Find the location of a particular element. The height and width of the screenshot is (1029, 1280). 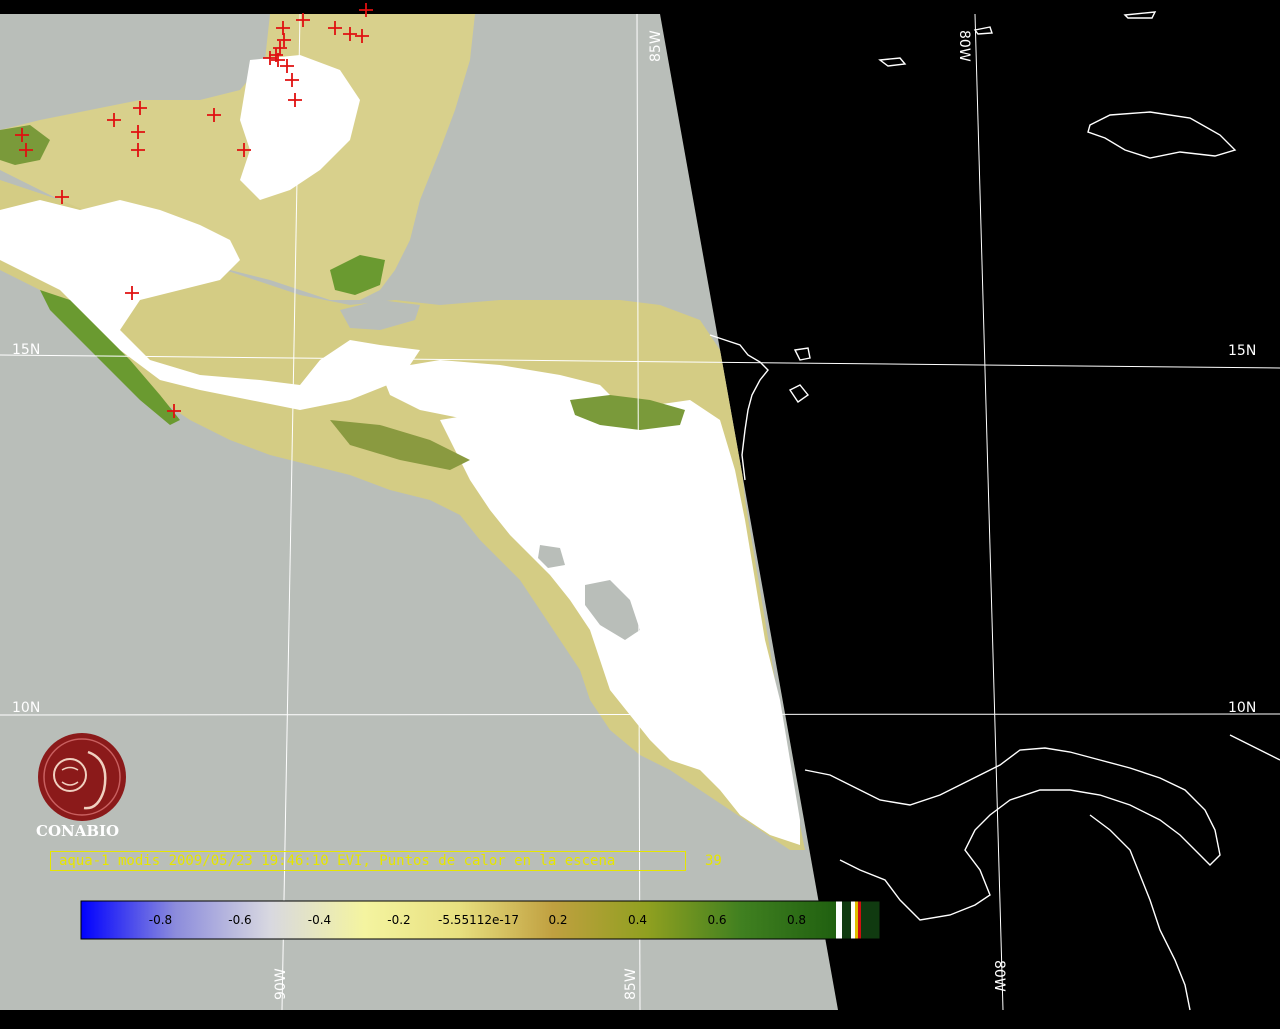

colorbar-tick-label: -0.8 is located at coordinates (160, 920).